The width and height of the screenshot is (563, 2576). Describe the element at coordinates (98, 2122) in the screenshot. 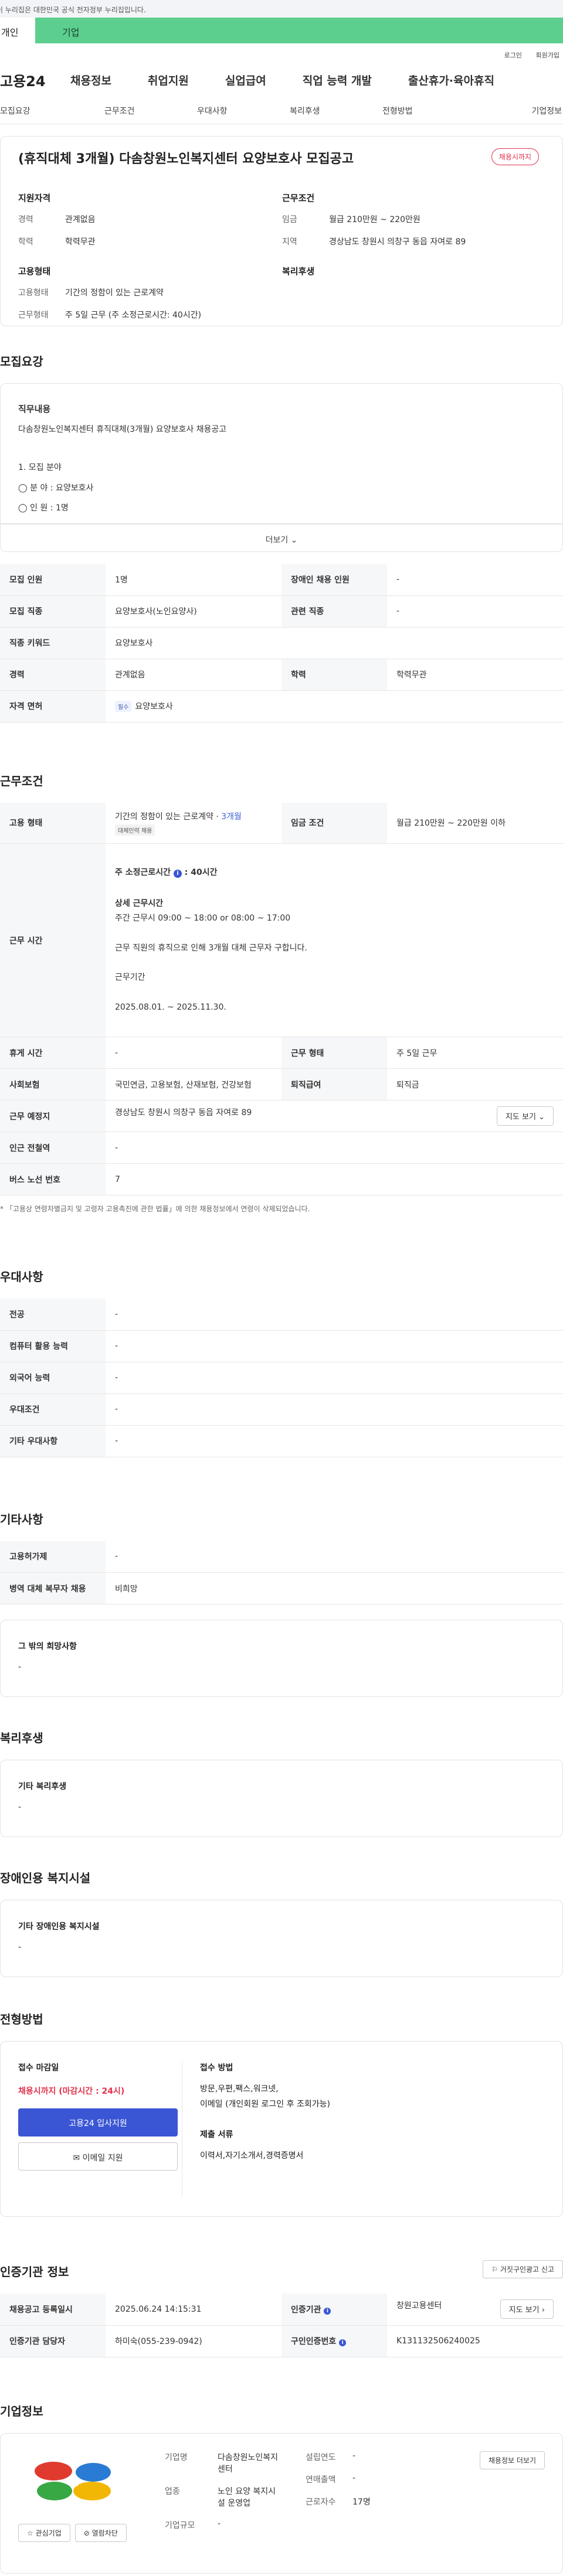

I see `apply-online-button: 고용24 입사지원` at that location.